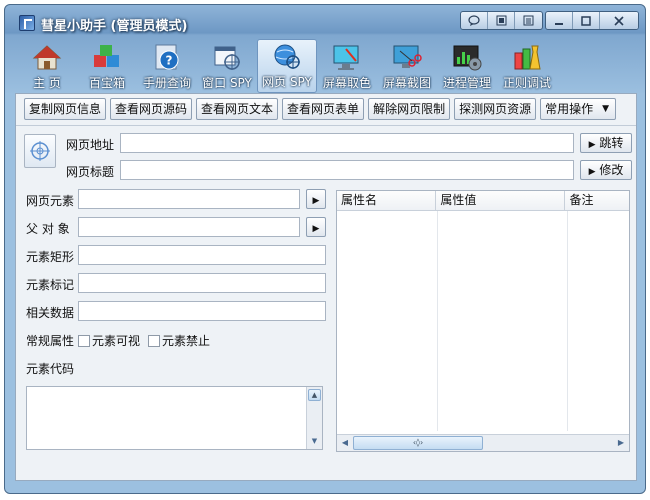 This screenshot has height=500, width=650. Describe the element at coordinates (495, 109) in the screenshot. I see `probe-resources-button: 探测网页资源` at that location.